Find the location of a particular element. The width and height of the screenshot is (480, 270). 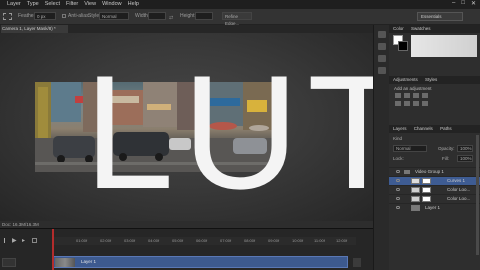

curves-thumbnail is located at coordinates (415, 181).